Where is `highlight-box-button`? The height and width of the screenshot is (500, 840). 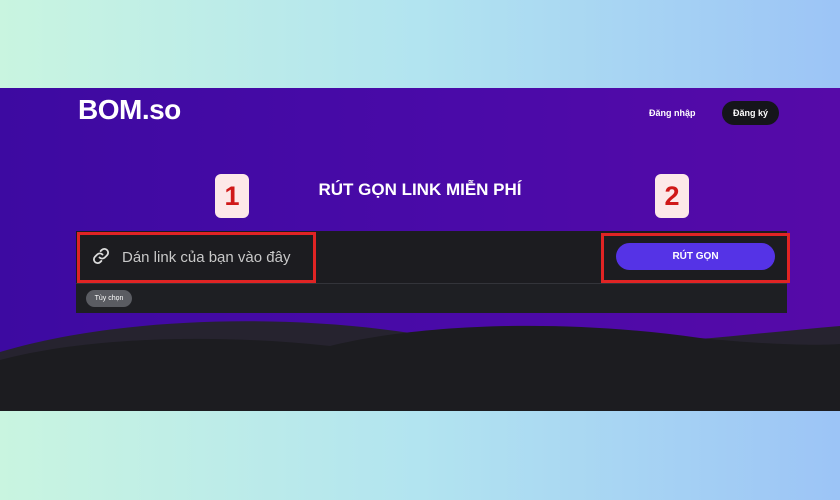 highlight-box-button is located at coordinates (695, 258).